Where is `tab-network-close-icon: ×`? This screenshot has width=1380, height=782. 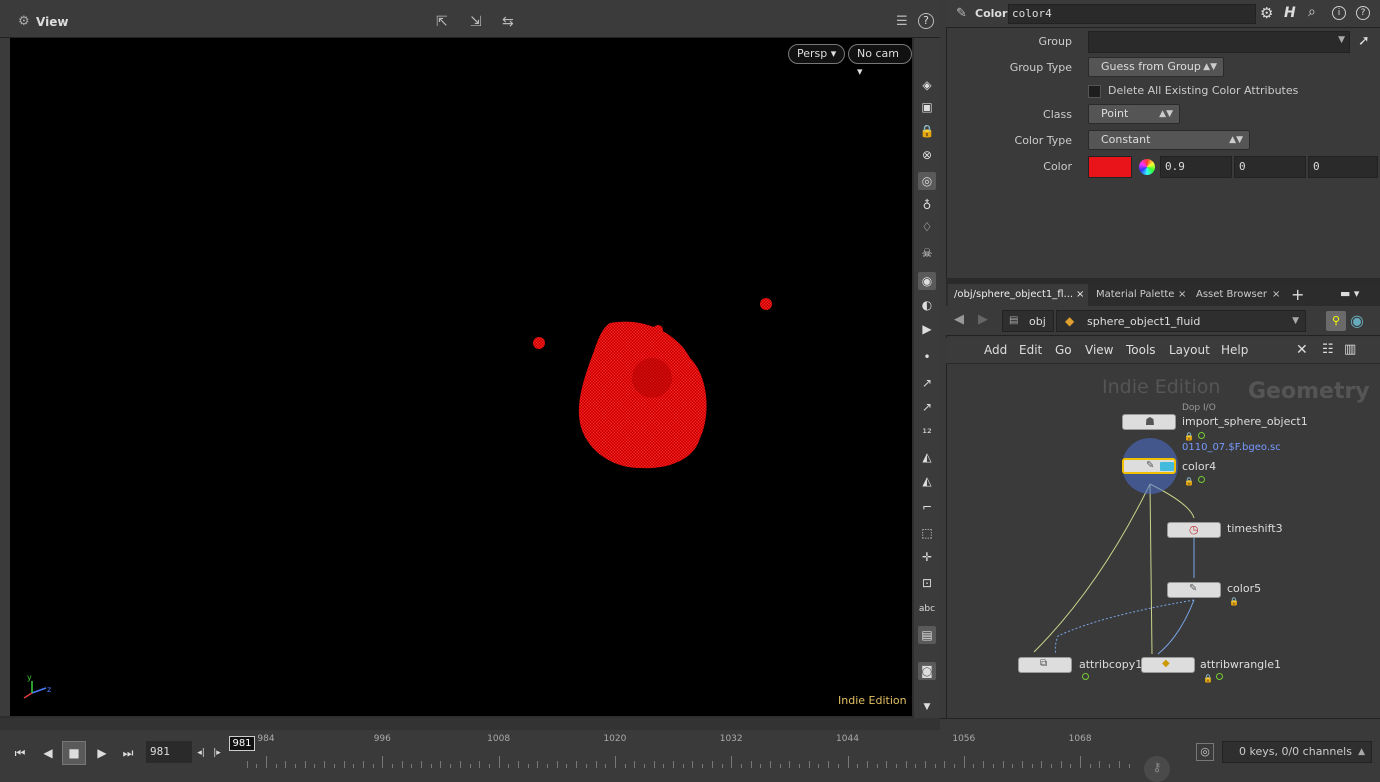
tab-network-close-icon: × is located at coordinates (1080, 295).